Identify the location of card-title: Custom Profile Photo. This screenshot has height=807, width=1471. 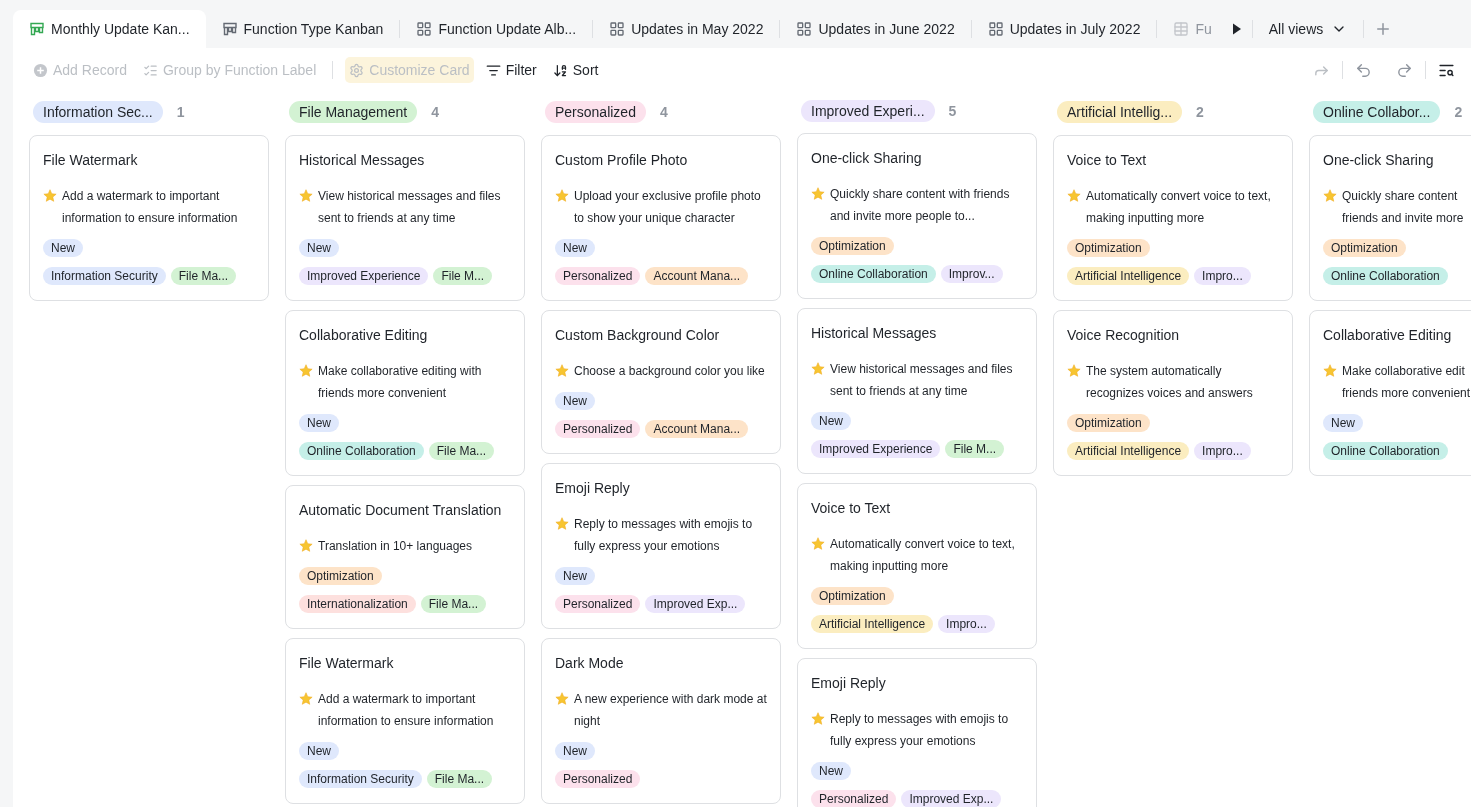
(622, 160).